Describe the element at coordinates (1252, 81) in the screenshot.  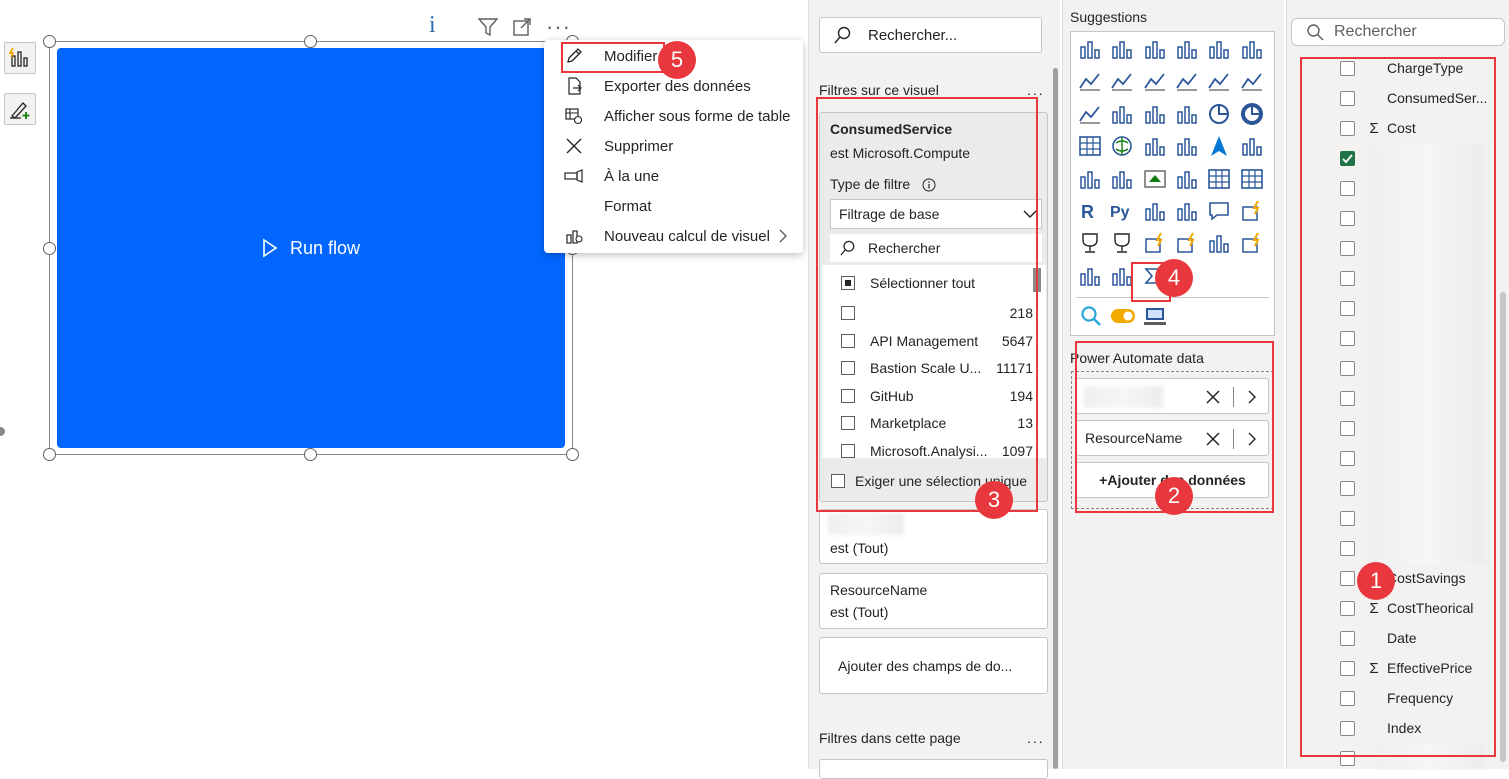
I see `line-clustered-icon` at that location.